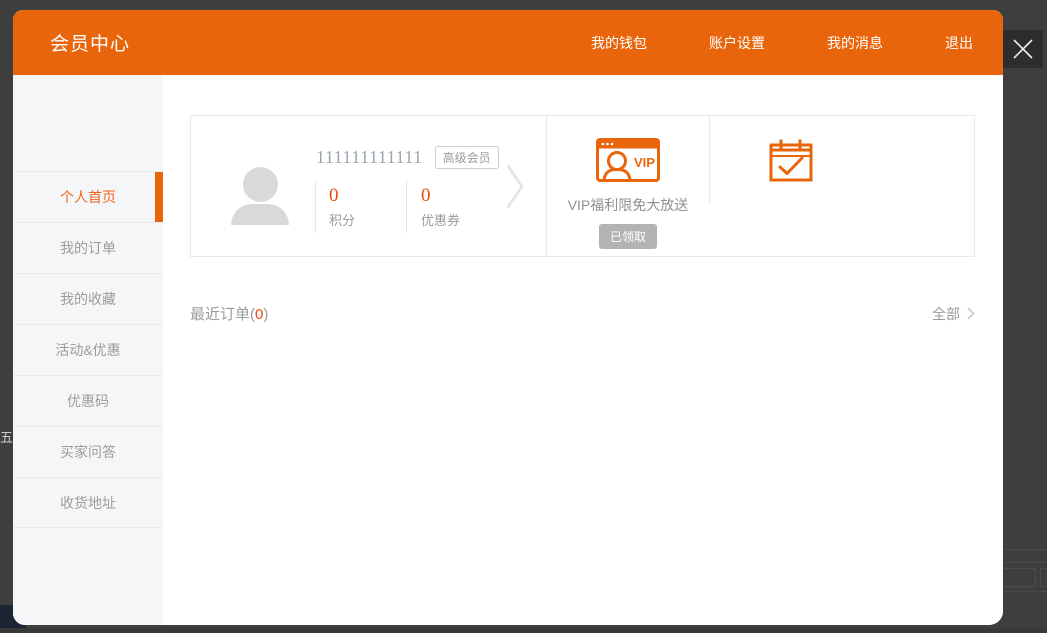 This screenshot has height=633, width=1047. I want to click on close-icon, so click(1023, 49).